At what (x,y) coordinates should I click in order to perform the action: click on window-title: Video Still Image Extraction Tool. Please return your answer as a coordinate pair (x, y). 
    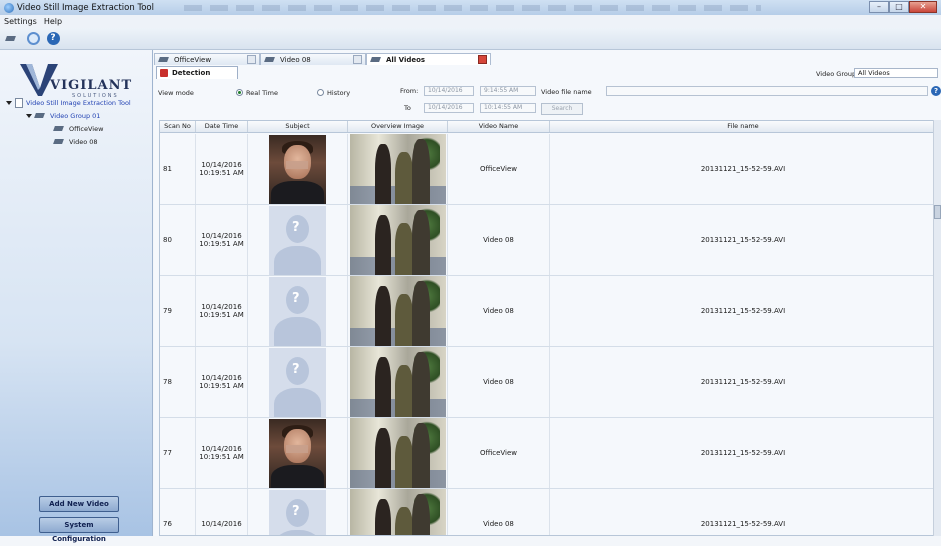
    Looking at the image, I should click on (85, 7).